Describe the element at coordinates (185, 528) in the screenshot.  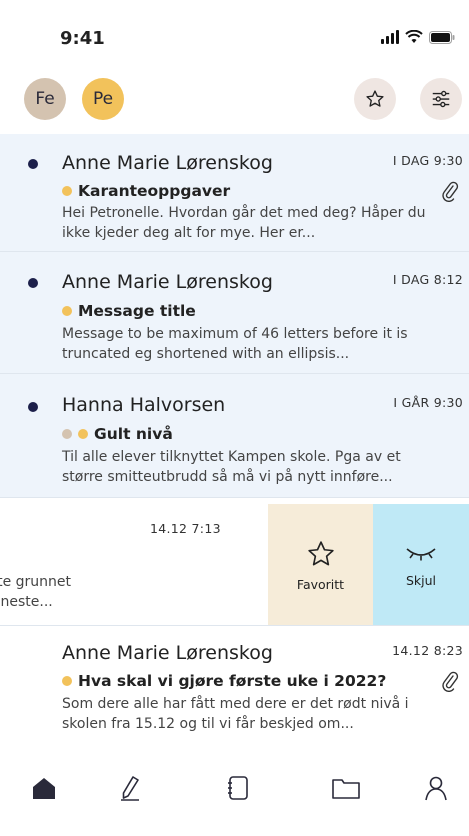
I see `message-time: 14.12 7:13` at that location.